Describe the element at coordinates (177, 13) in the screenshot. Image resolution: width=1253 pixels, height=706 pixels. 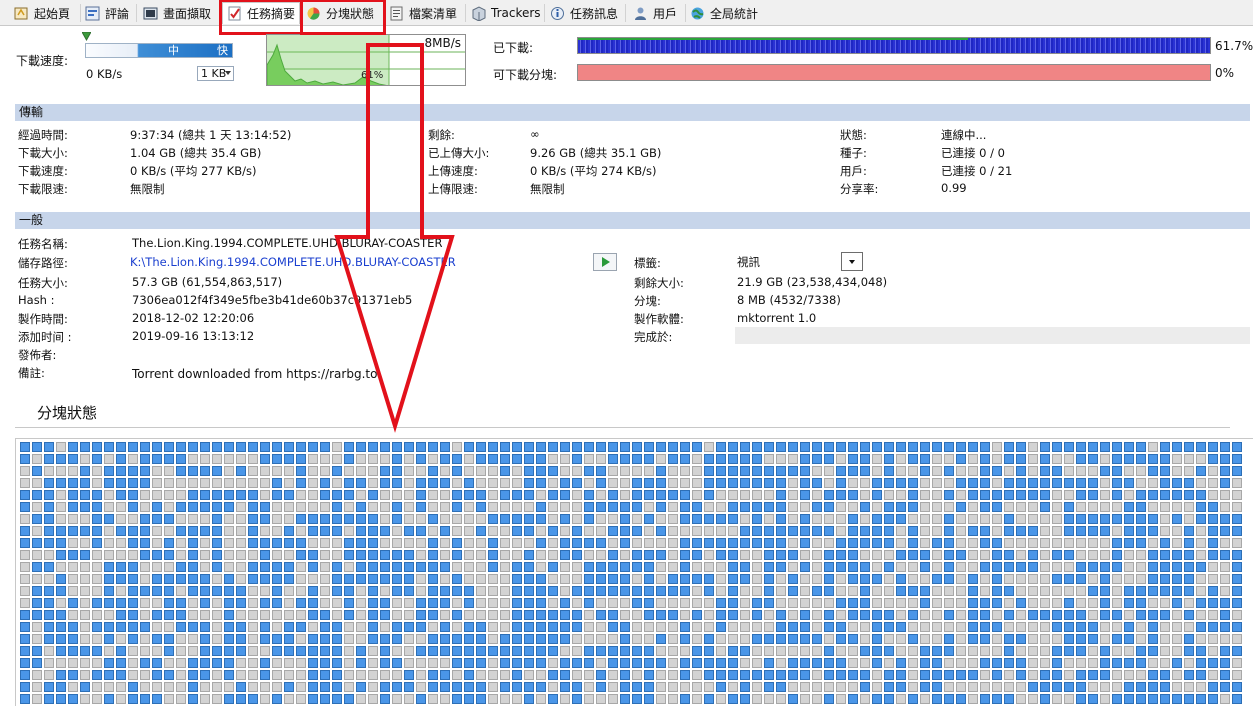
I see `tab-screenshots: 畫面擷取` at that location.